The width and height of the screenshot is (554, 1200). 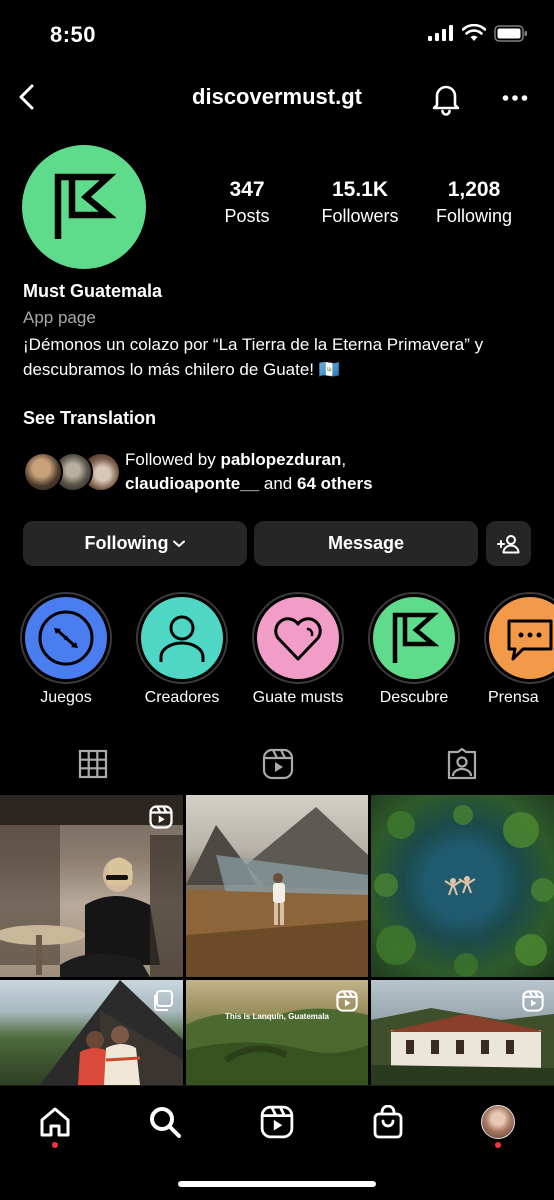 I want to click on tab-reels, so click(x=277, y=764).